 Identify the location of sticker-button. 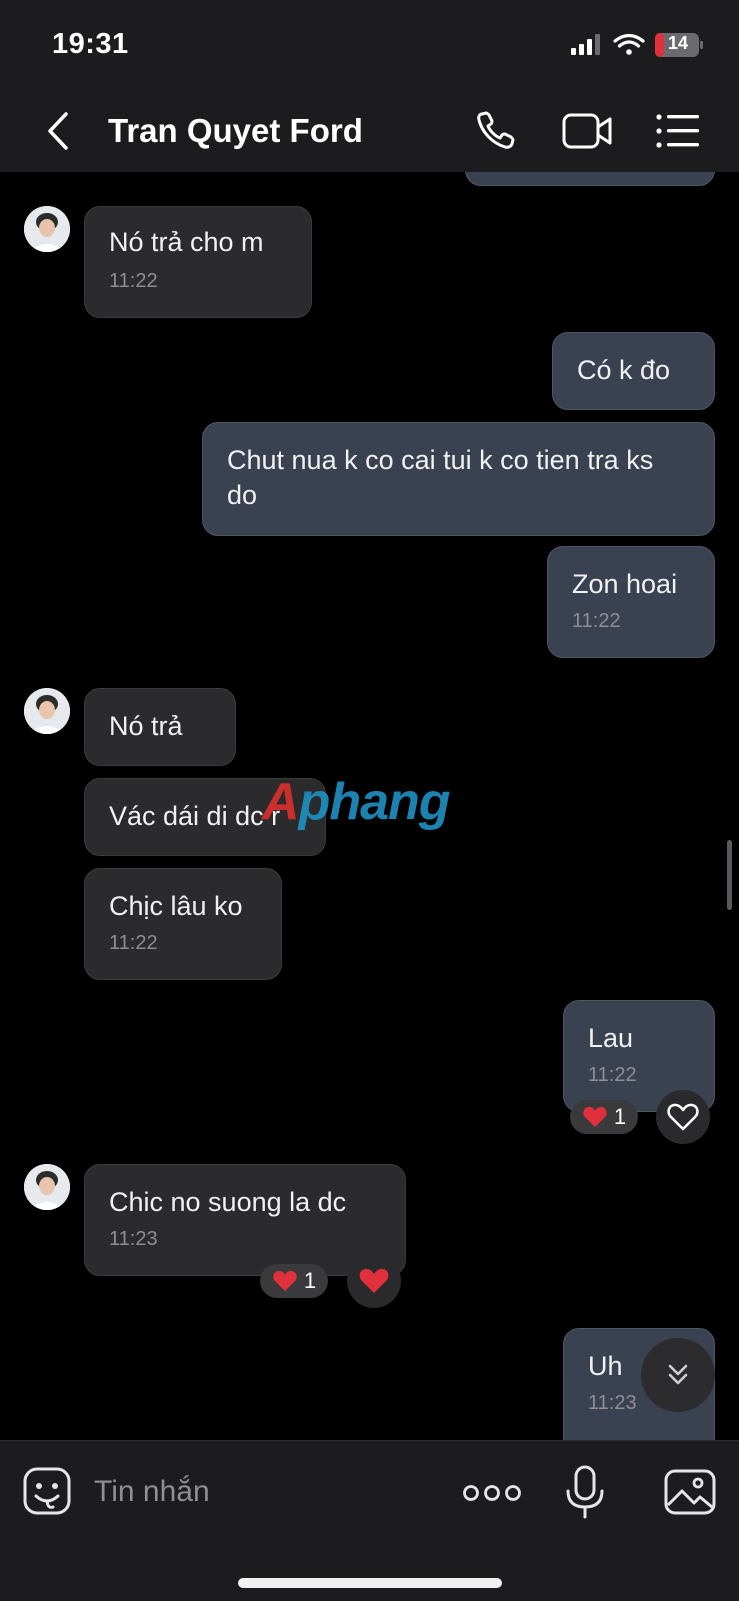
(49, 1492).